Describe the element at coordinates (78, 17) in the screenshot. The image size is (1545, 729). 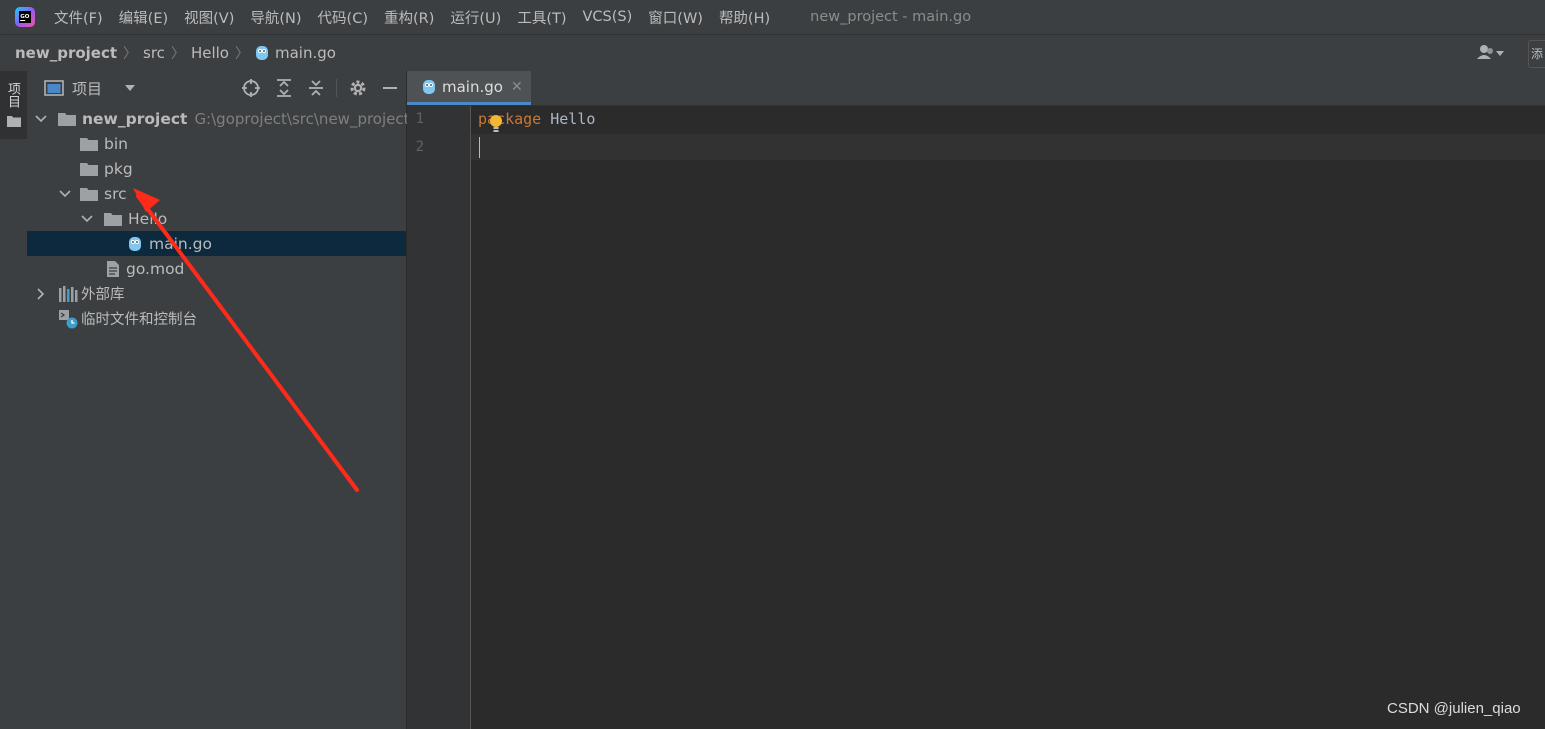
I see `menu-file: 文件(F)` at that location.